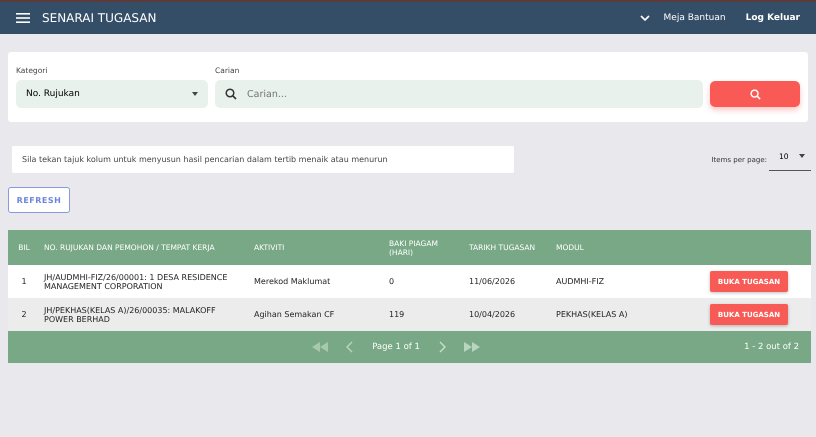  Describe the element at coordinates (263, 159) in the screenshot. I see `info-notice: Sila tekan tajuk kolum untuk menyusun hasil pencarian dalam tertib menaik atau menurun` at that location.